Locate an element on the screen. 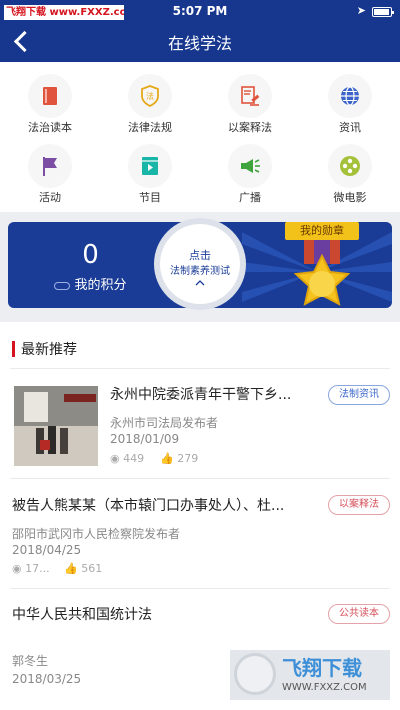 Image resolution: width=400 pixels, height=710 pixels. news-publisher: 邵阳市武冈市人民检察院发布者 is located at coordinates (96, 534).